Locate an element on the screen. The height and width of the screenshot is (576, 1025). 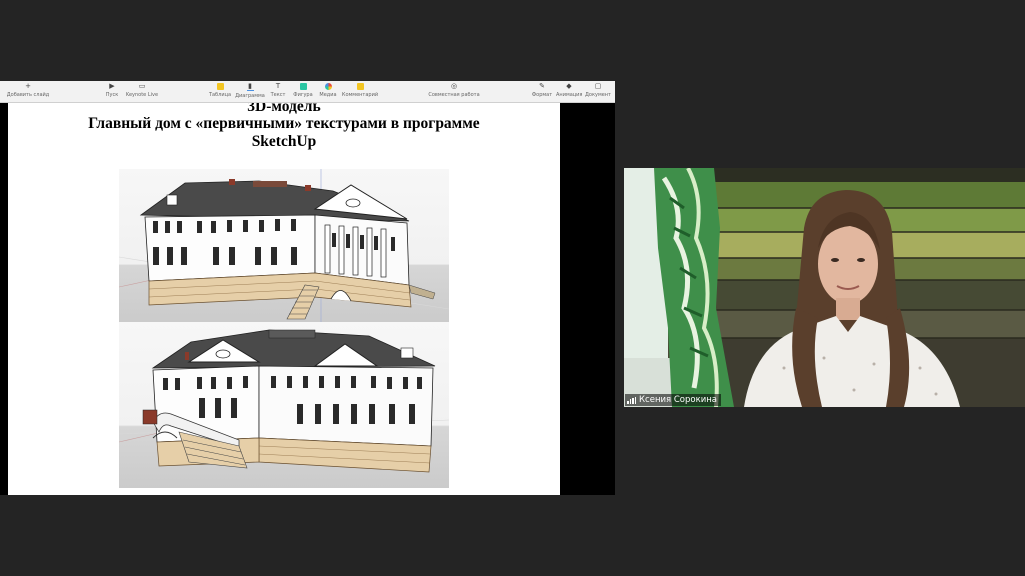
play-icon: ▶ is located at coordinates (112, 86).